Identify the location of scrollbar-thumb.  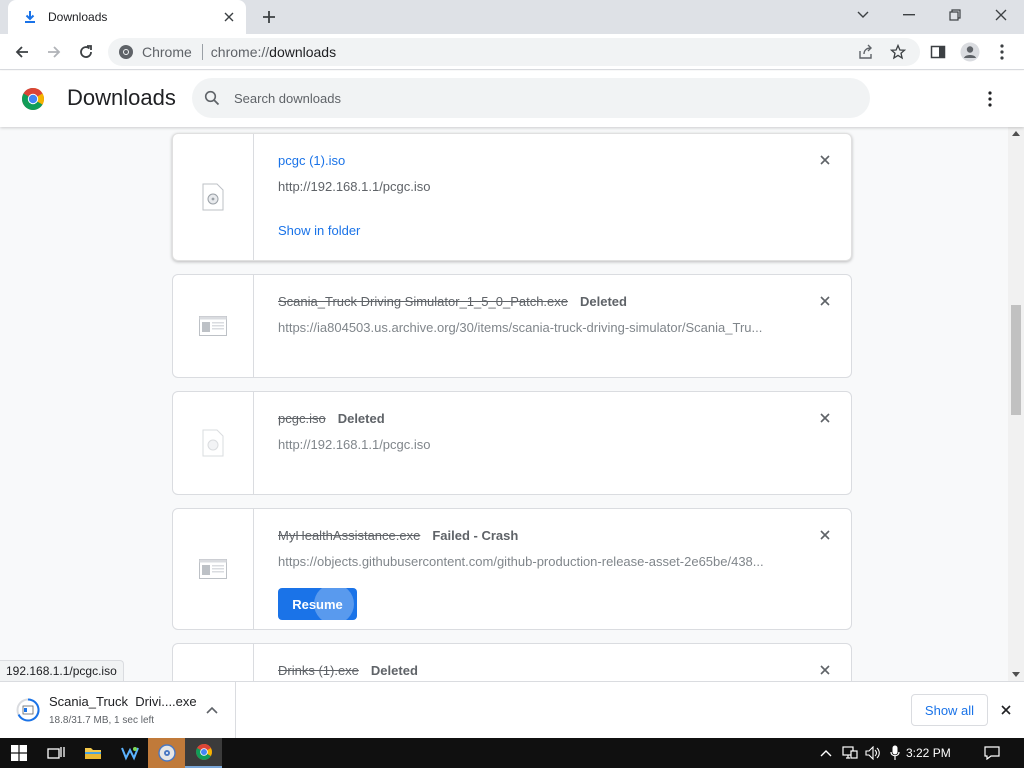
(1016, 360).